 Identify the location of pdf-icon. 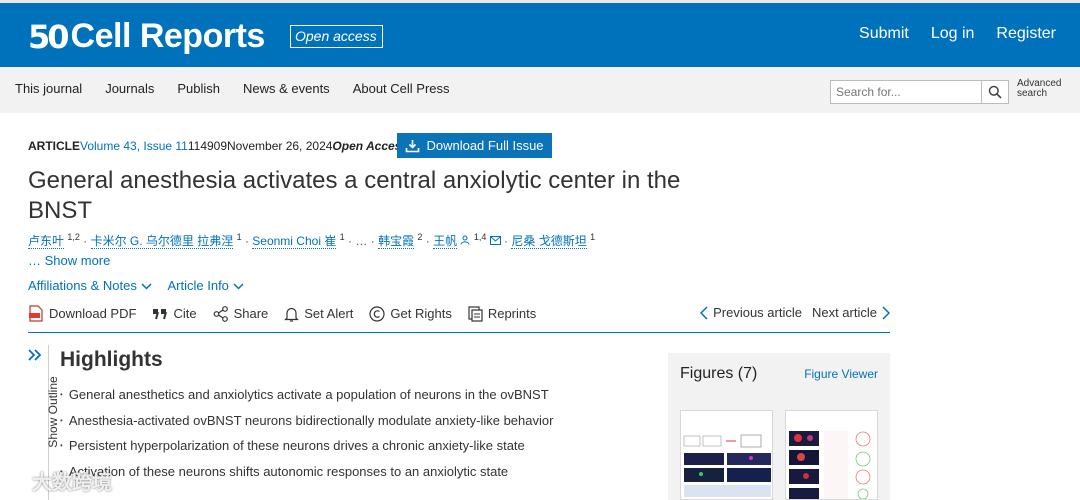
(36, 313).